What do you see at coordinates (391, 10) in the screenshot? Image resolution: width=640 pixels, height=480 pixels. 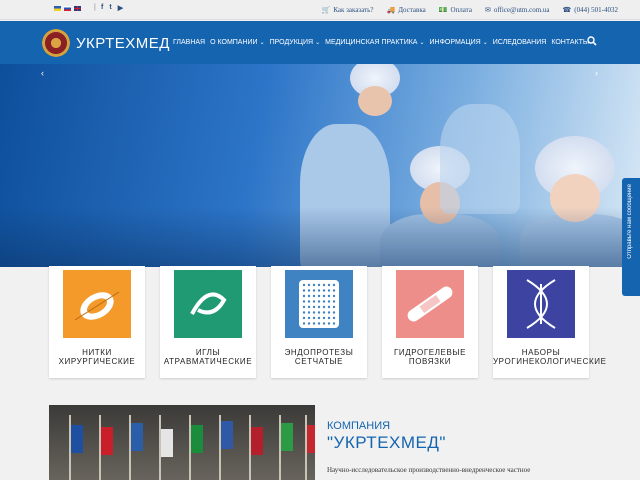 I see `truck-icon: 🚚` at bounding box center [391, 10].